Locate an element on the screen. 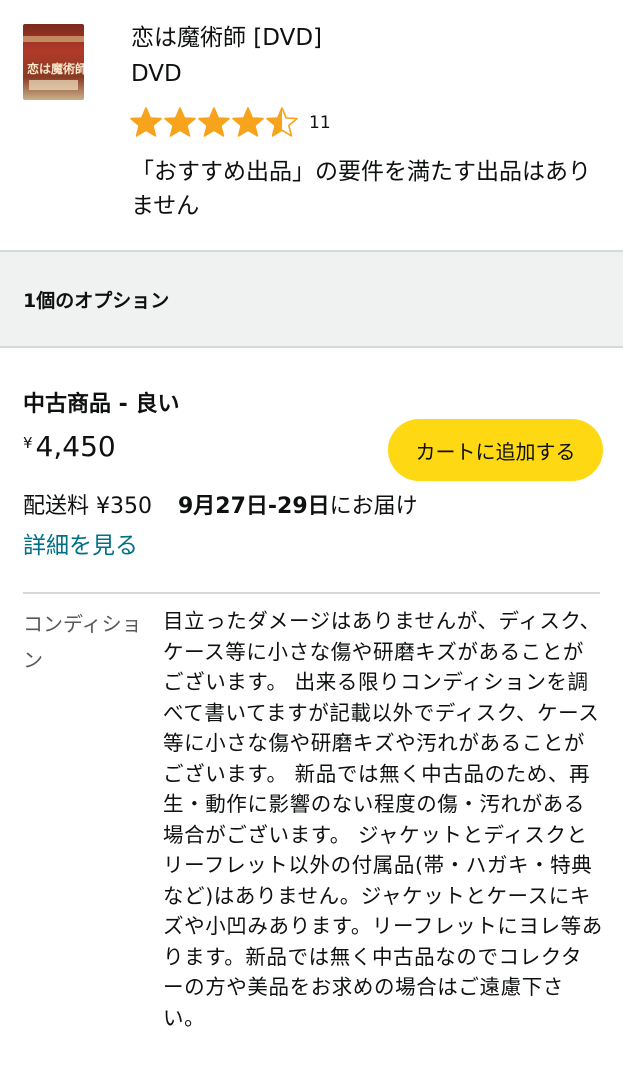  offer-price: ¥ 4,450 is located at coordinates (69, 446).